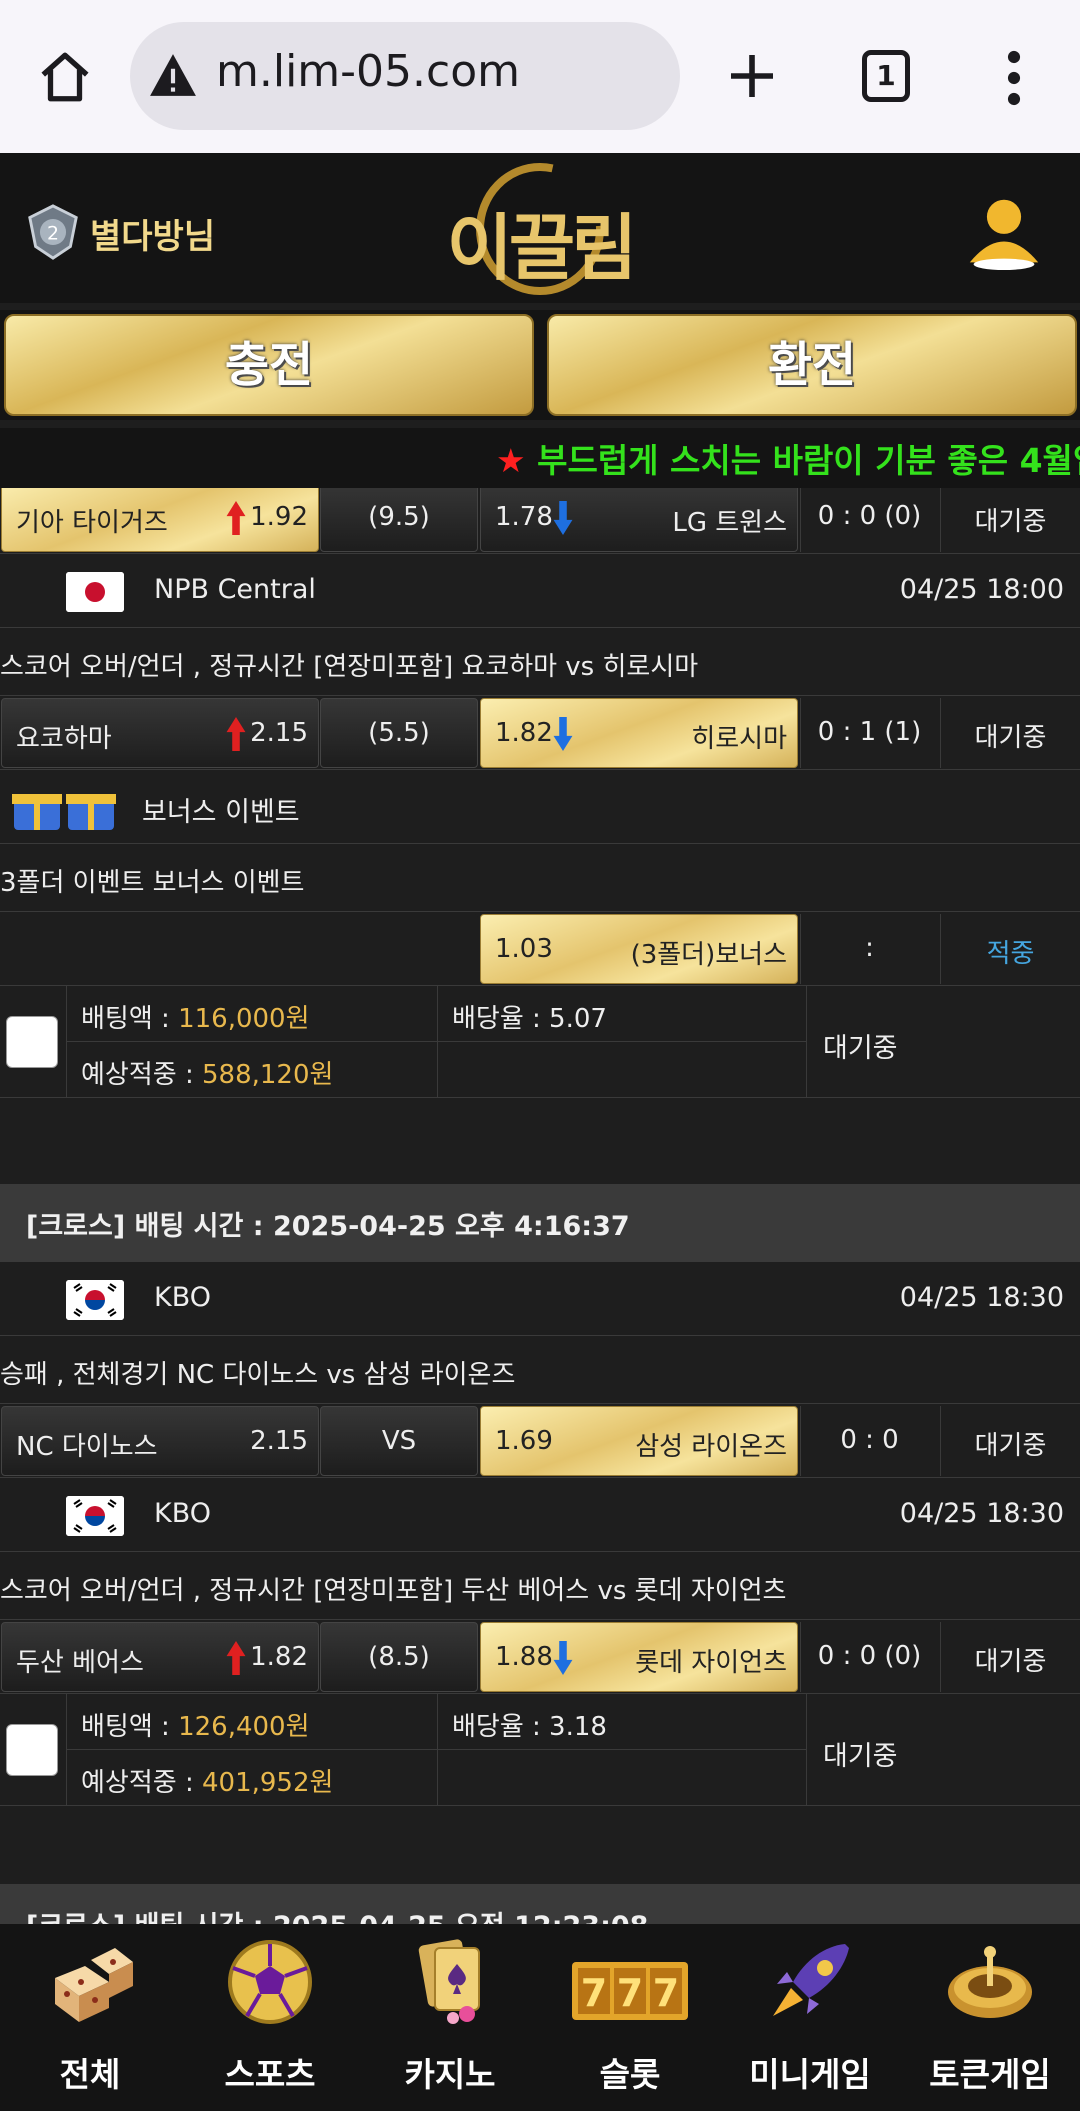 The image size is (1080, 2111). Describe the element at coordinates (622, 1014) in the screenshot. I see `rate-cell: 배당율 : 5.07` at that location.